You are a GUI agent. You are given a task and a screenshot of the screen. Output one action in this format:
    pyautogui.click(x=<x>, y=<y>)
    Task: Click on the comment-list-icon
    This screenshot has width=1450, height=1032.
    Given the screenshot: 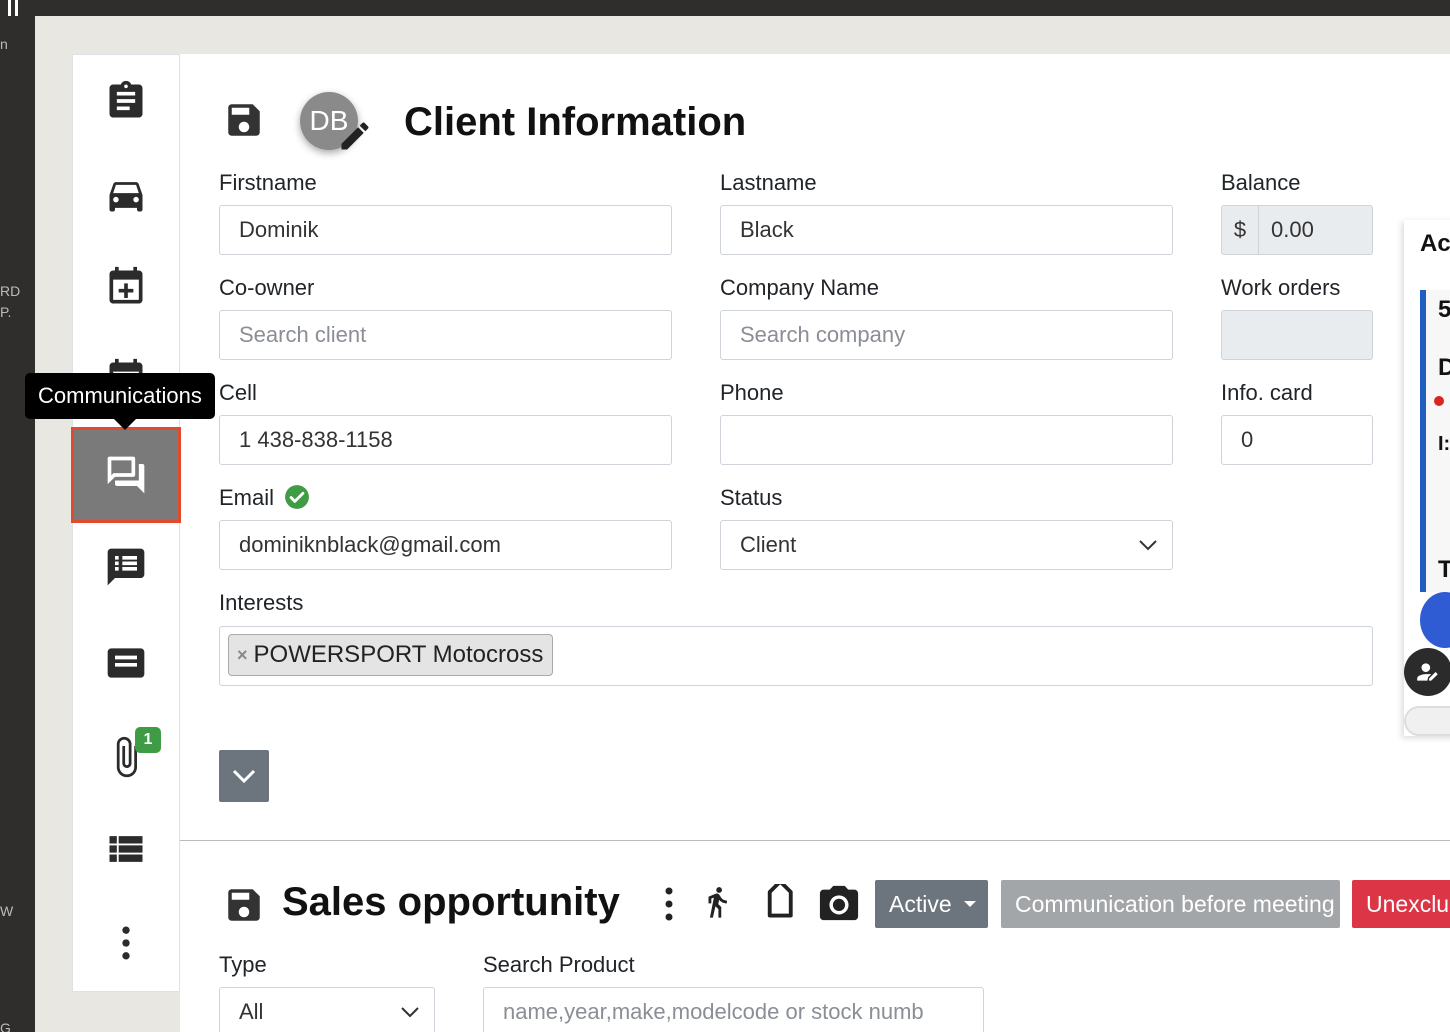 What is the action you would take?
    pyautogui.click(x=126, y=567)
    